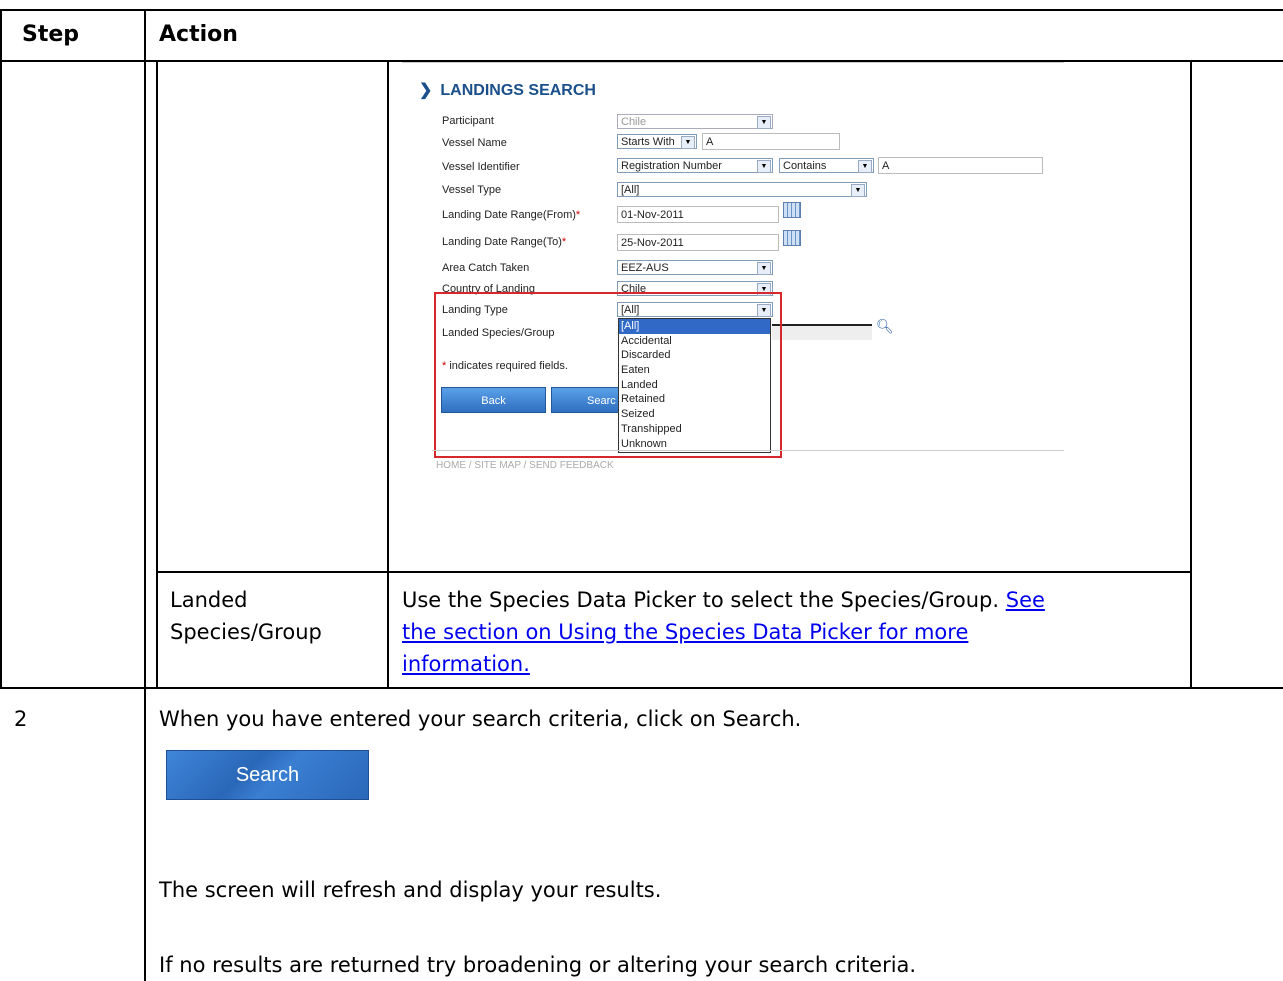  Describe the element at coordinates (822, 332) in the screenshot. I see `species-group-field` at that location.